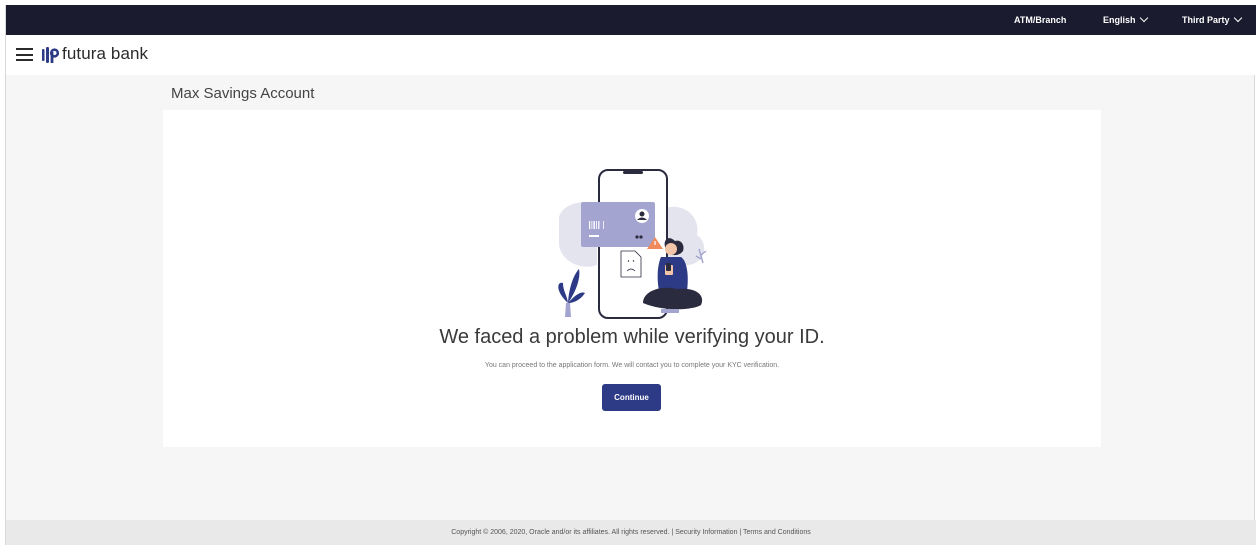  I want to click on futura-logo-icon, so click(51, 55).